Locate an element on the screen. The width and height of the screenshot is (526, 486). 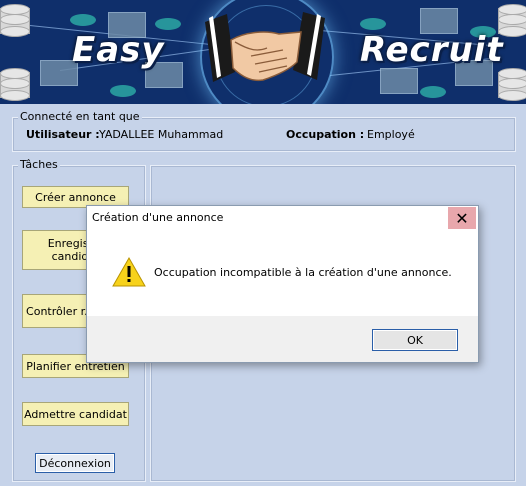
warning-icon is located at coordinates (129, 271).